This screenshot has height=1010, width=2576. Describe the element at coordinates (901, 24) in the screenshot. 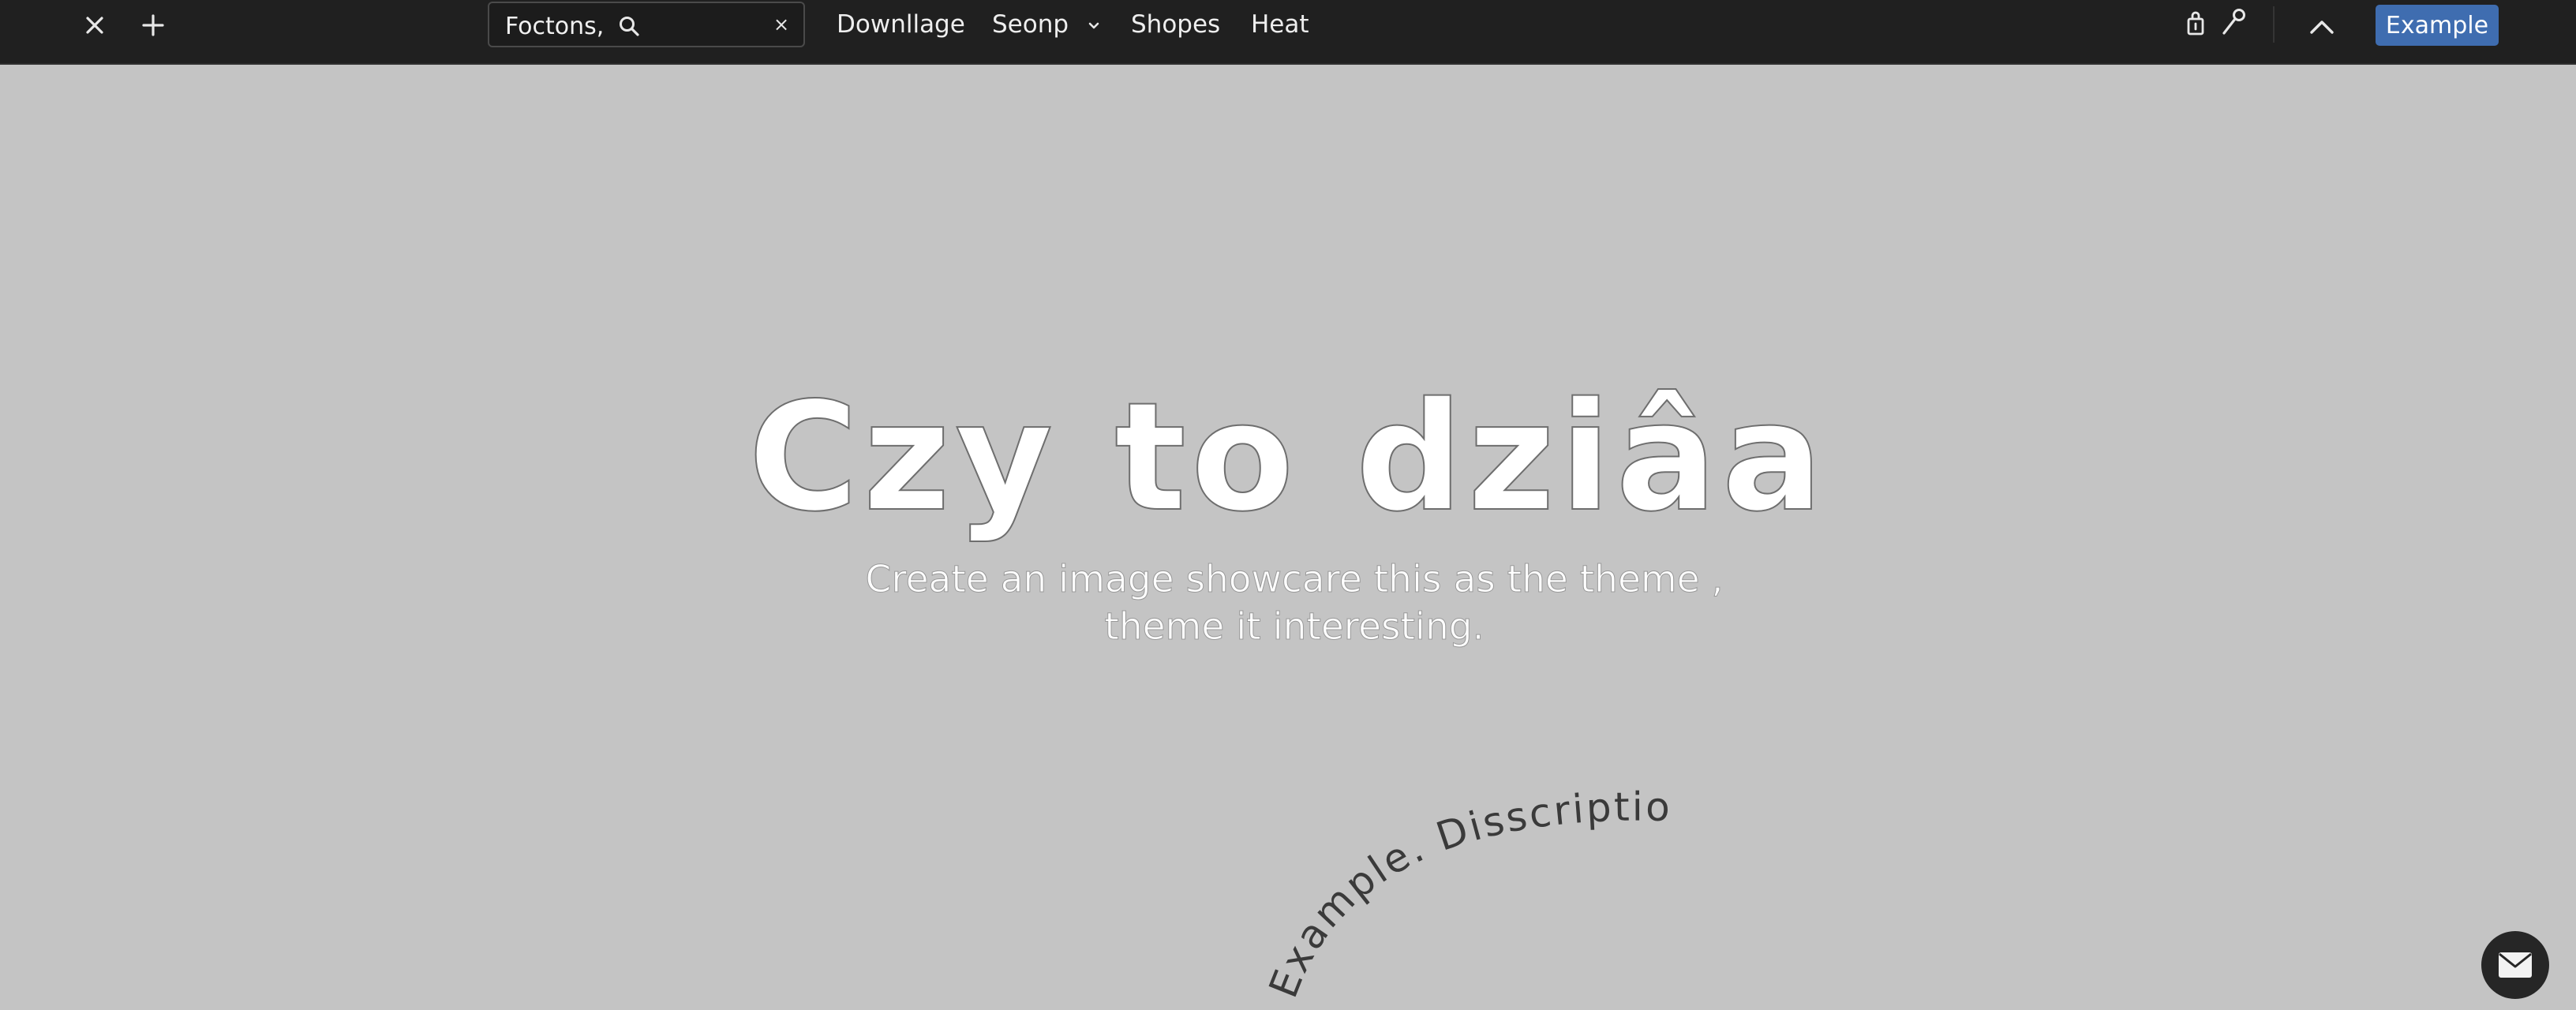

I see `nav-item-downllage: Downllage` at that location.